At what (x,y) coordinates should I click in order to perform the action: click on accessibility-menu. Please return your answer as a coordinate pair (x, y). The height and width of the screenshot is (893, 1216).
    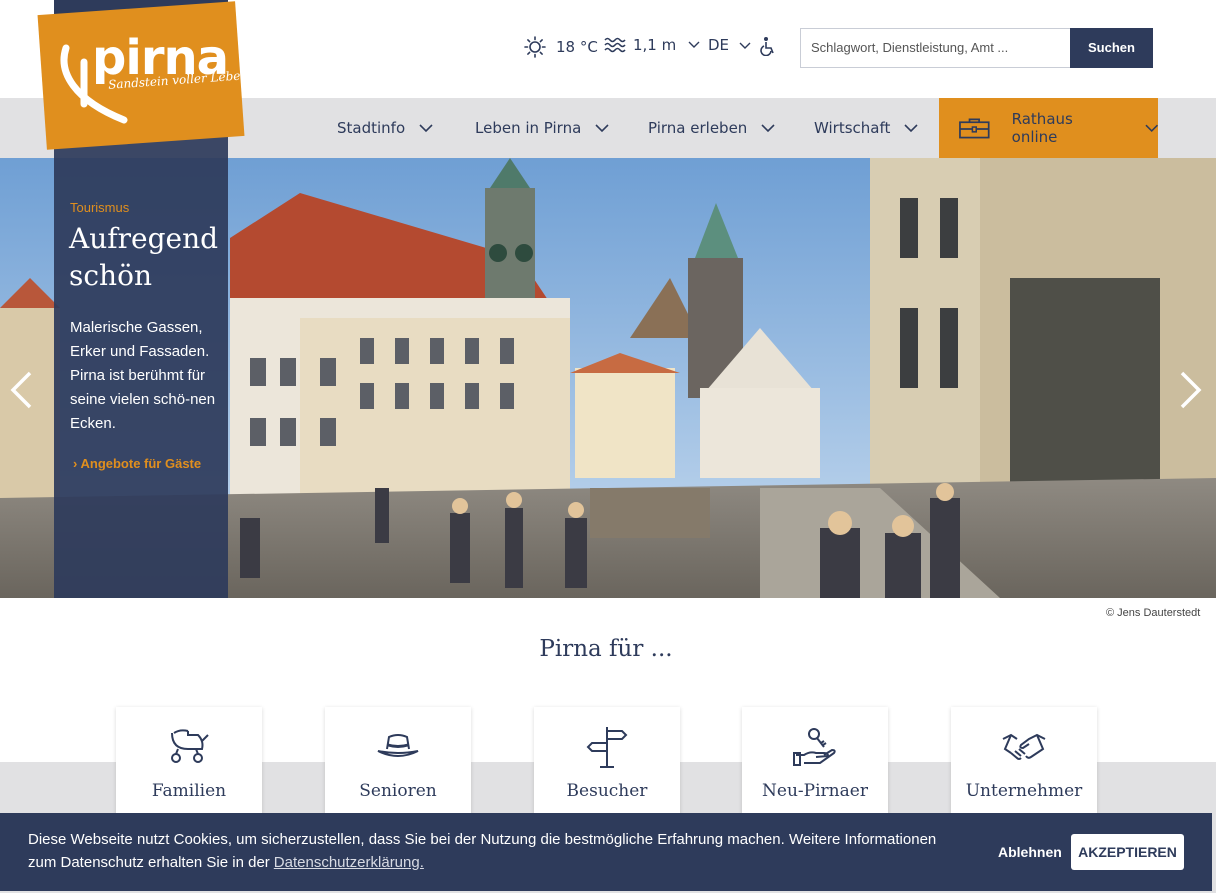
    Looking at the image, I should click on (757, 46).